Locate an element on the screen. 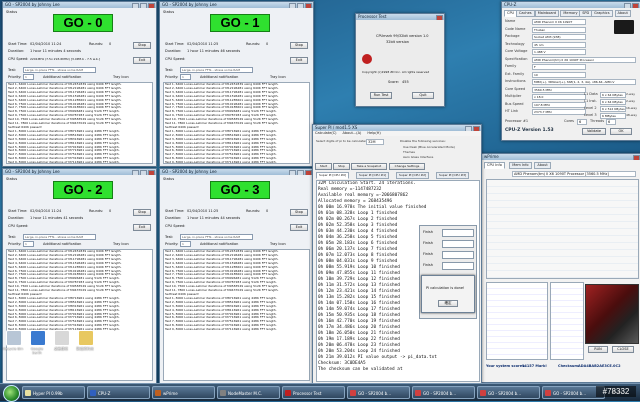 This screenshot has width=640, height=402. service-option-checkbox: Aero Glass Interface is located at coordinates (418, 157).